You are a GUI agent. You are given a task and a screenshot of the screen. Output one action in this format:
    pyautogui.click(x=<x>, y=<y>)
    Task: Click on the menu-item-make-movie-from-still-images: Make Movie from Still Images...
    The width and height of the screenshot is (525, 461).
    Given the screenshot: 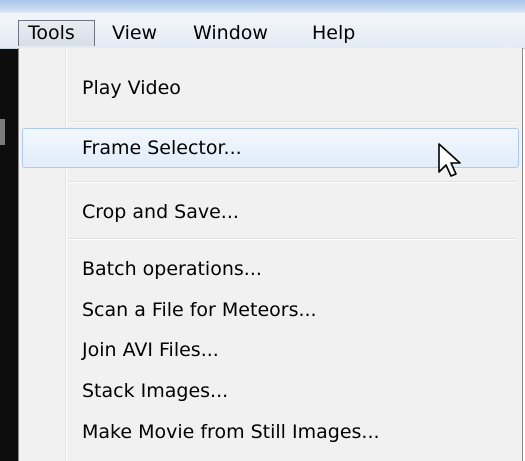 What is the action you would take?
    pyautogui.click(x=270, y=432)
    